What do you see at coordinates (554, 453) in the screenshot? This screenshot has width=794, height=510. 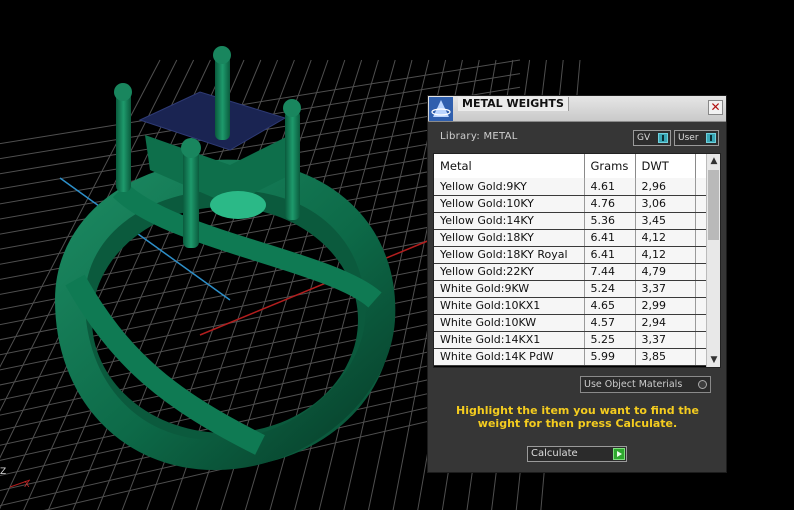 I see `calculate-label: Calculate` at bounding box center [554, 453].